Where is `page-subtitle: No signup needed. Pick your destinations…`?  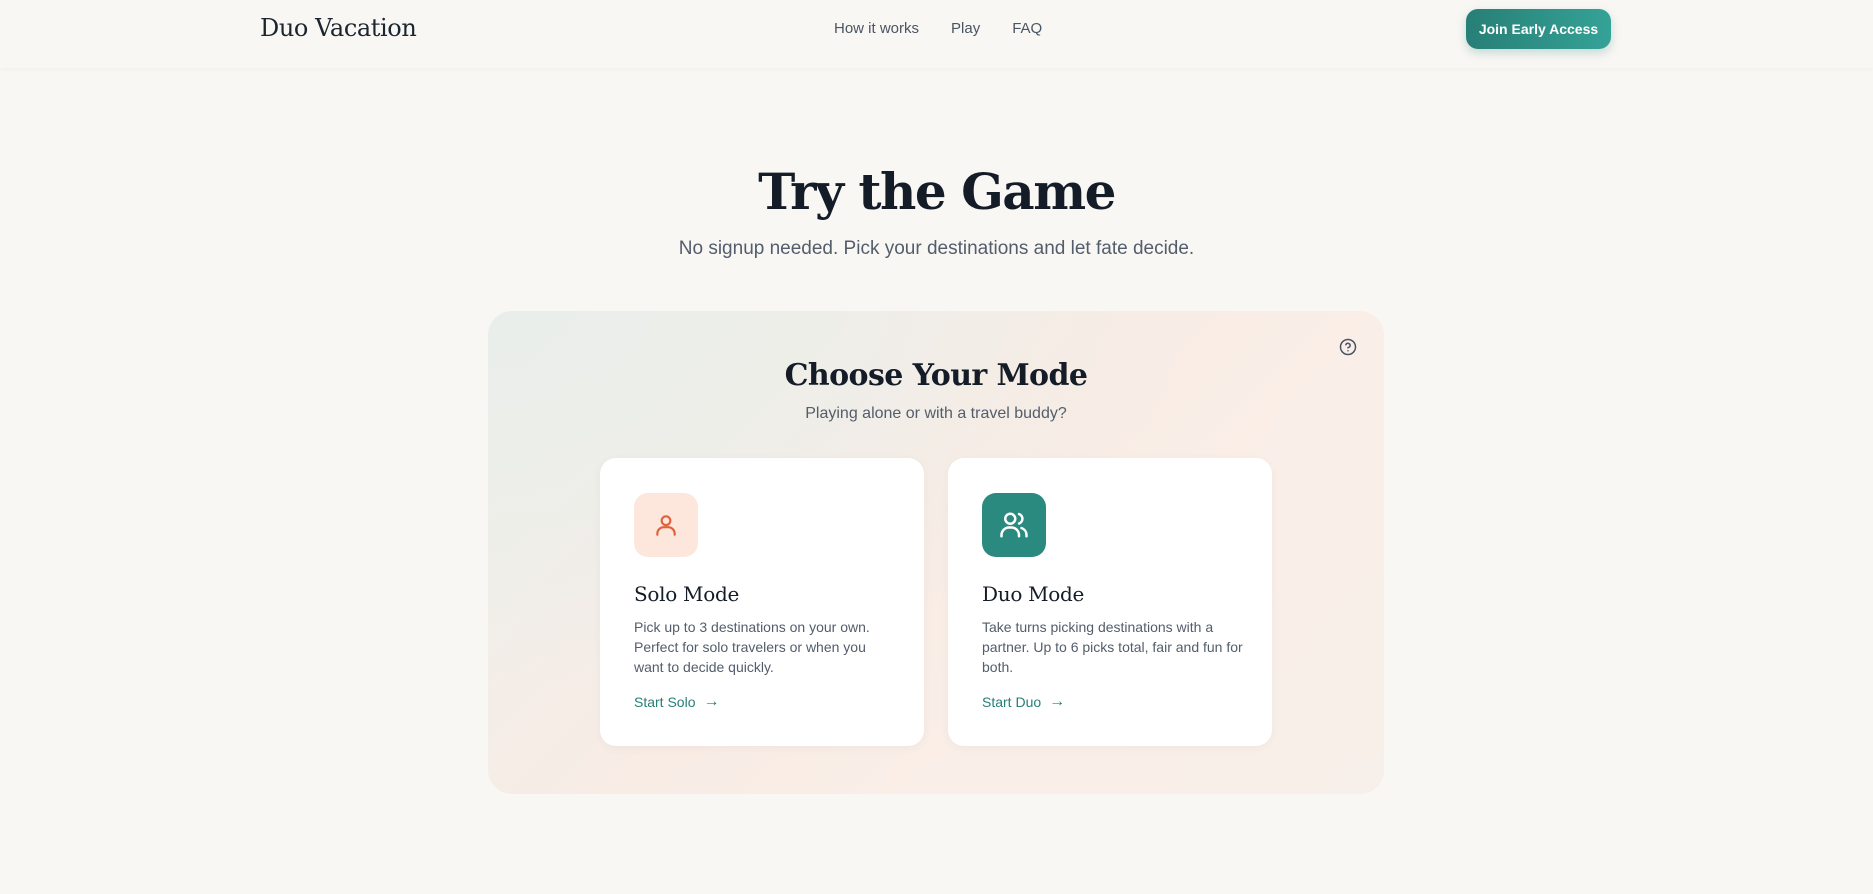
page-subtitle: No signup needed. Pick your destinations… is located at coordinates (936, 248).